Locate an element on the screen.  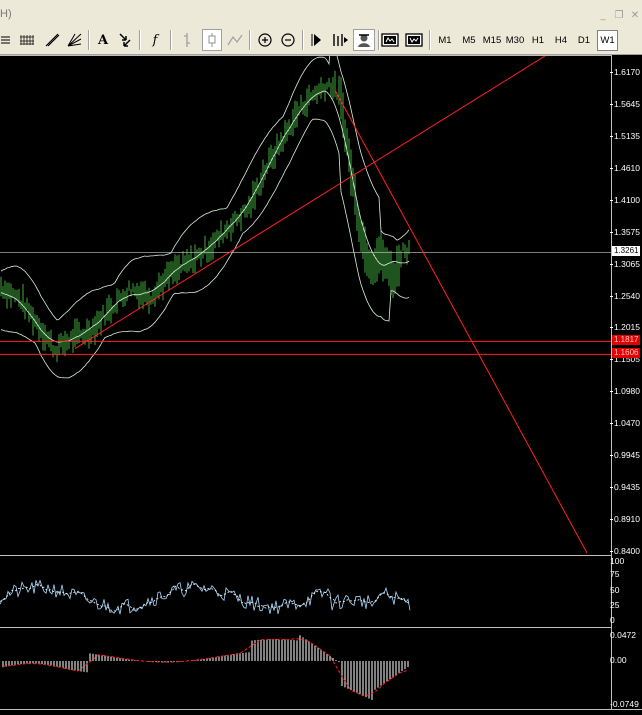
oscillator-label-75: 75 is located at coordinates (615, 574).